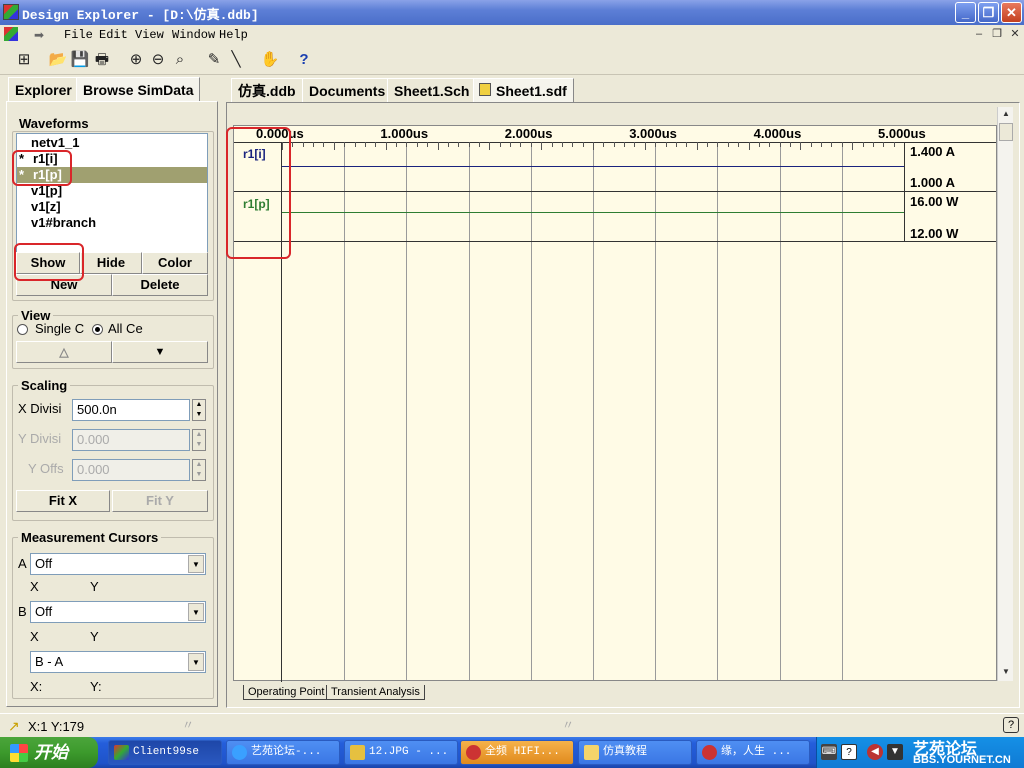 The image size is (1024, 768). Describe the element at coordinates (78, 35) in the screenshot. I see `menu-file: File` at that location.